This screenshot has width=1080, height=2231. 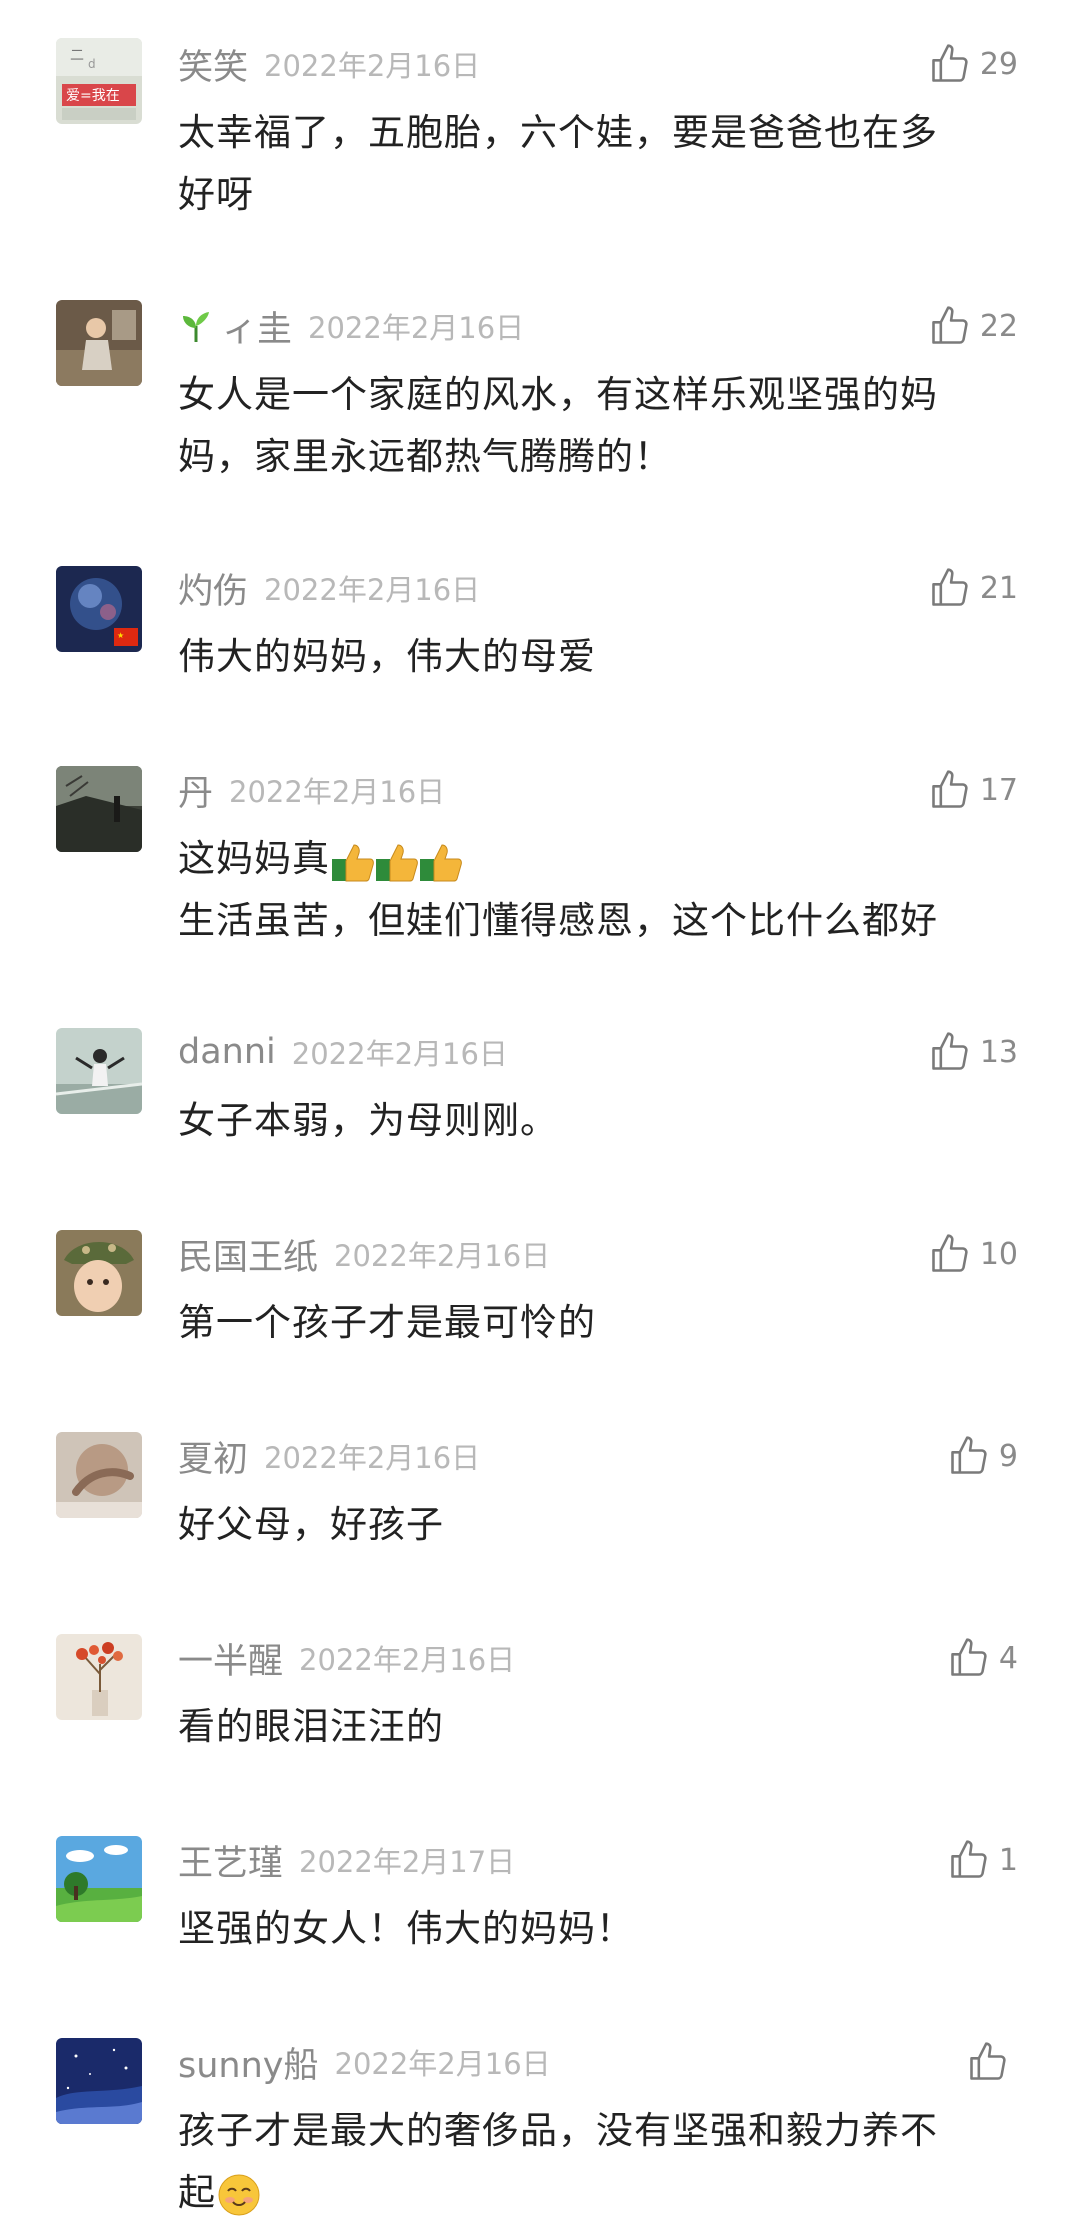 I want to click on like-button: 1, so click(x=982, y=1860).